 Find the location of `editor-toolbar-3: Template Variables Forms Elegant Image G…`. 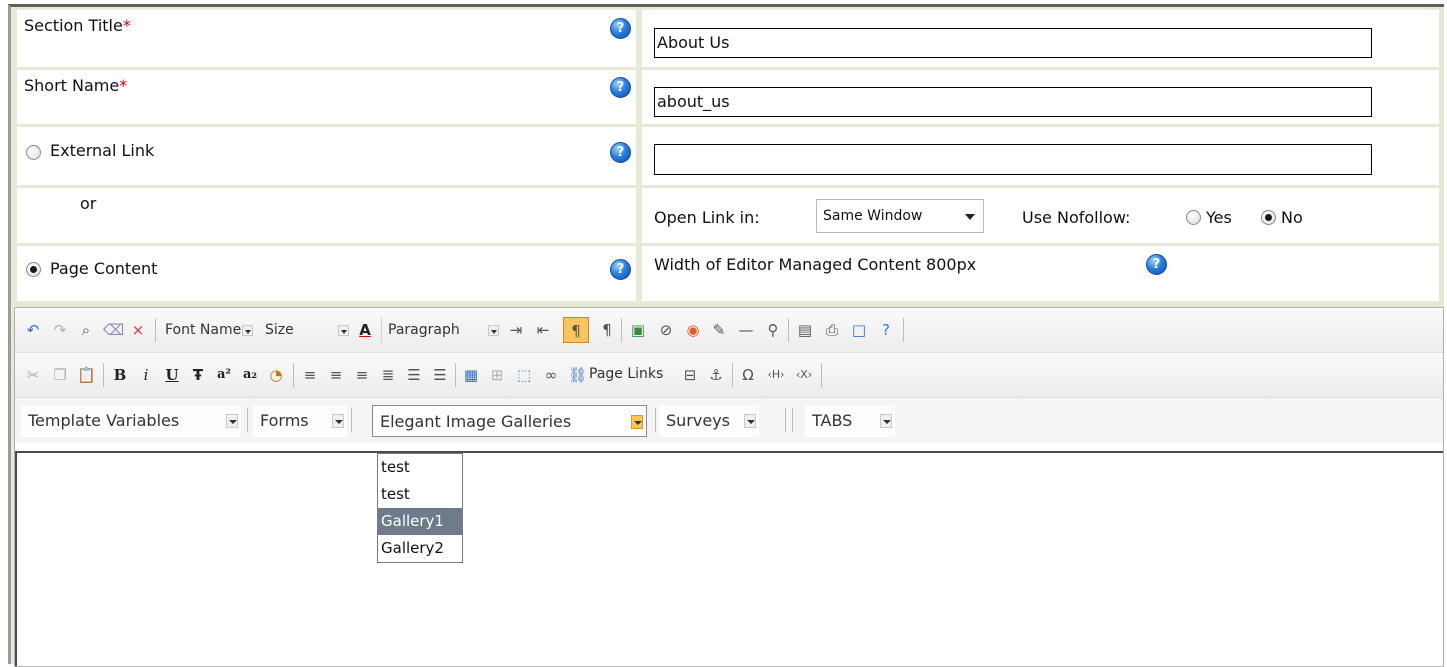

editor-toolbar-3: Template Variables Forms Elegant Image G… is located at coordinates (729, 420).